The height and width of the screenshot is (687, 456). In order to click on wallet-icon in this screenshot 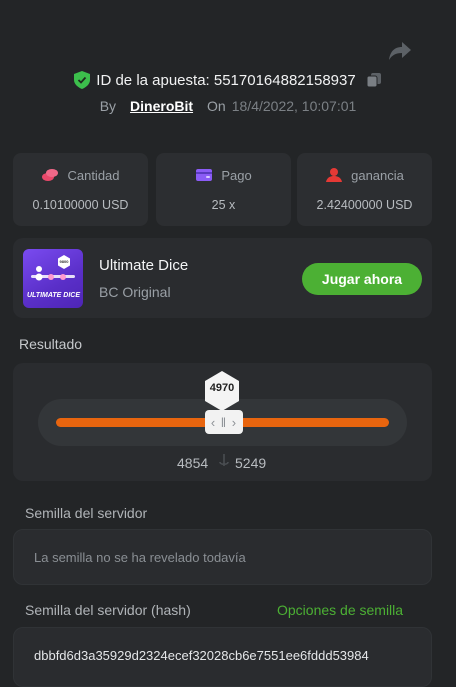, I will do `click(204, 175)`.